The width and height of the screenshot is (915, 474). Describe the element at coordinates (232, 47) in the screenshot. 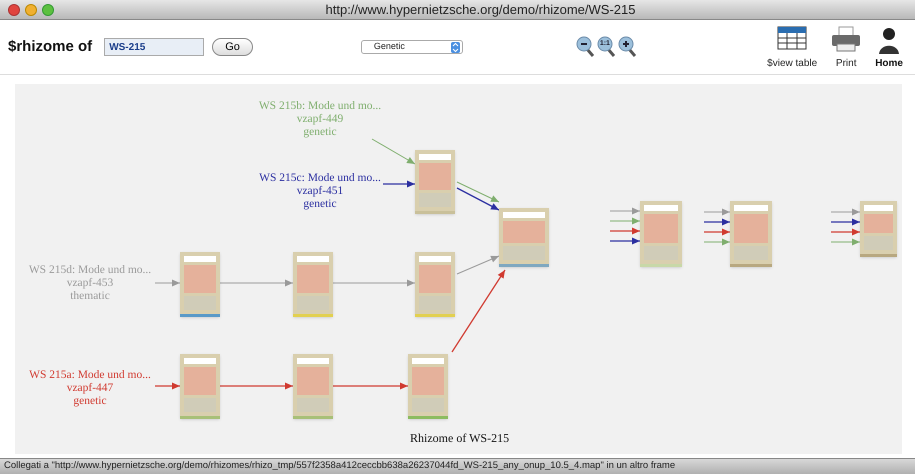

I see `go-button: Go` at that location.